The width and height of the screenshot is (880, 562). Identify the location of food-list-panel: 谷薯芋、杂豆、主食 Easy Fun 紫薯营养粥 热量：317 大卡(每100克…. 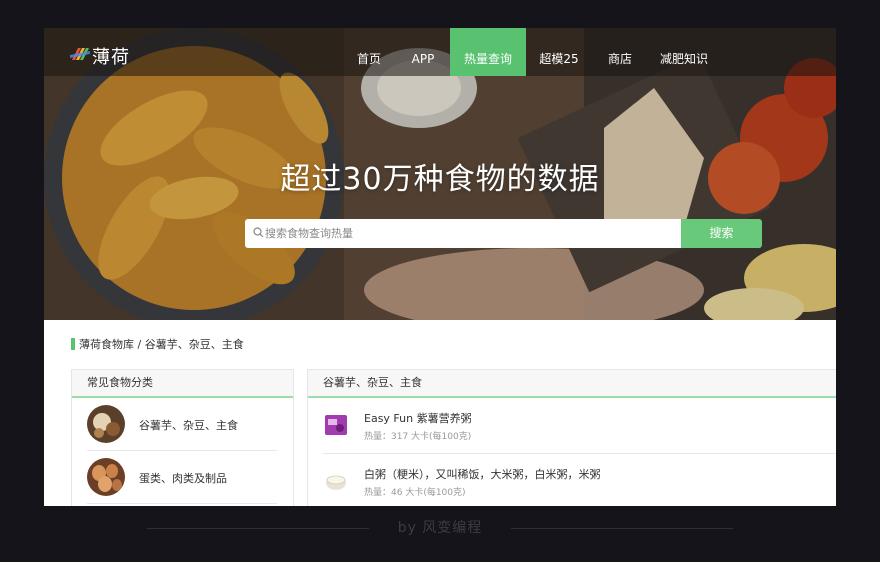
(571, 437).